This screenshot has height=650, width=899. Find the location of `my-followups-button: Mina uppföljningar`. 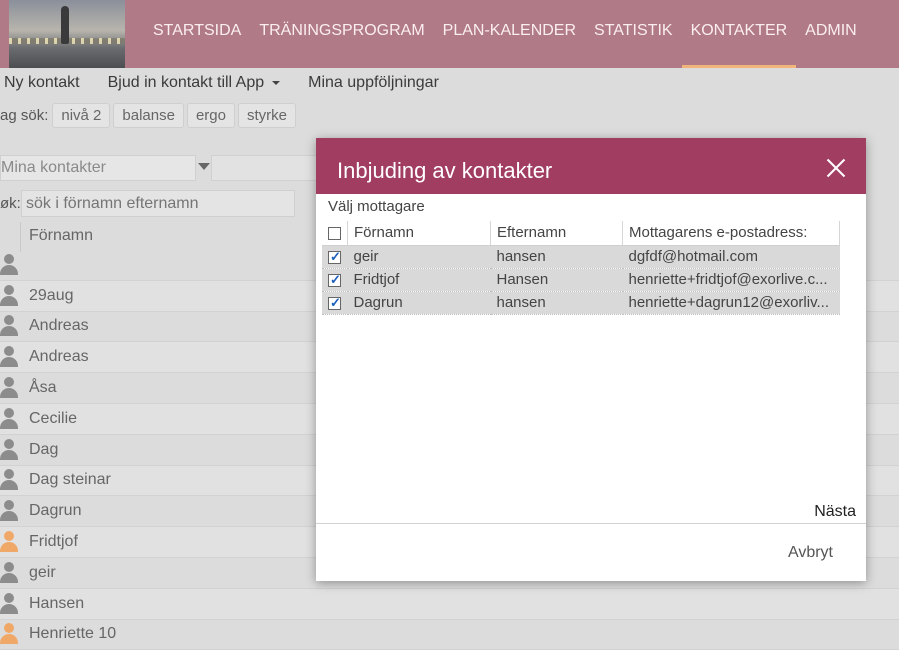

my-followups-button: Mina uppföljningar is located at coordinates (373, 83).